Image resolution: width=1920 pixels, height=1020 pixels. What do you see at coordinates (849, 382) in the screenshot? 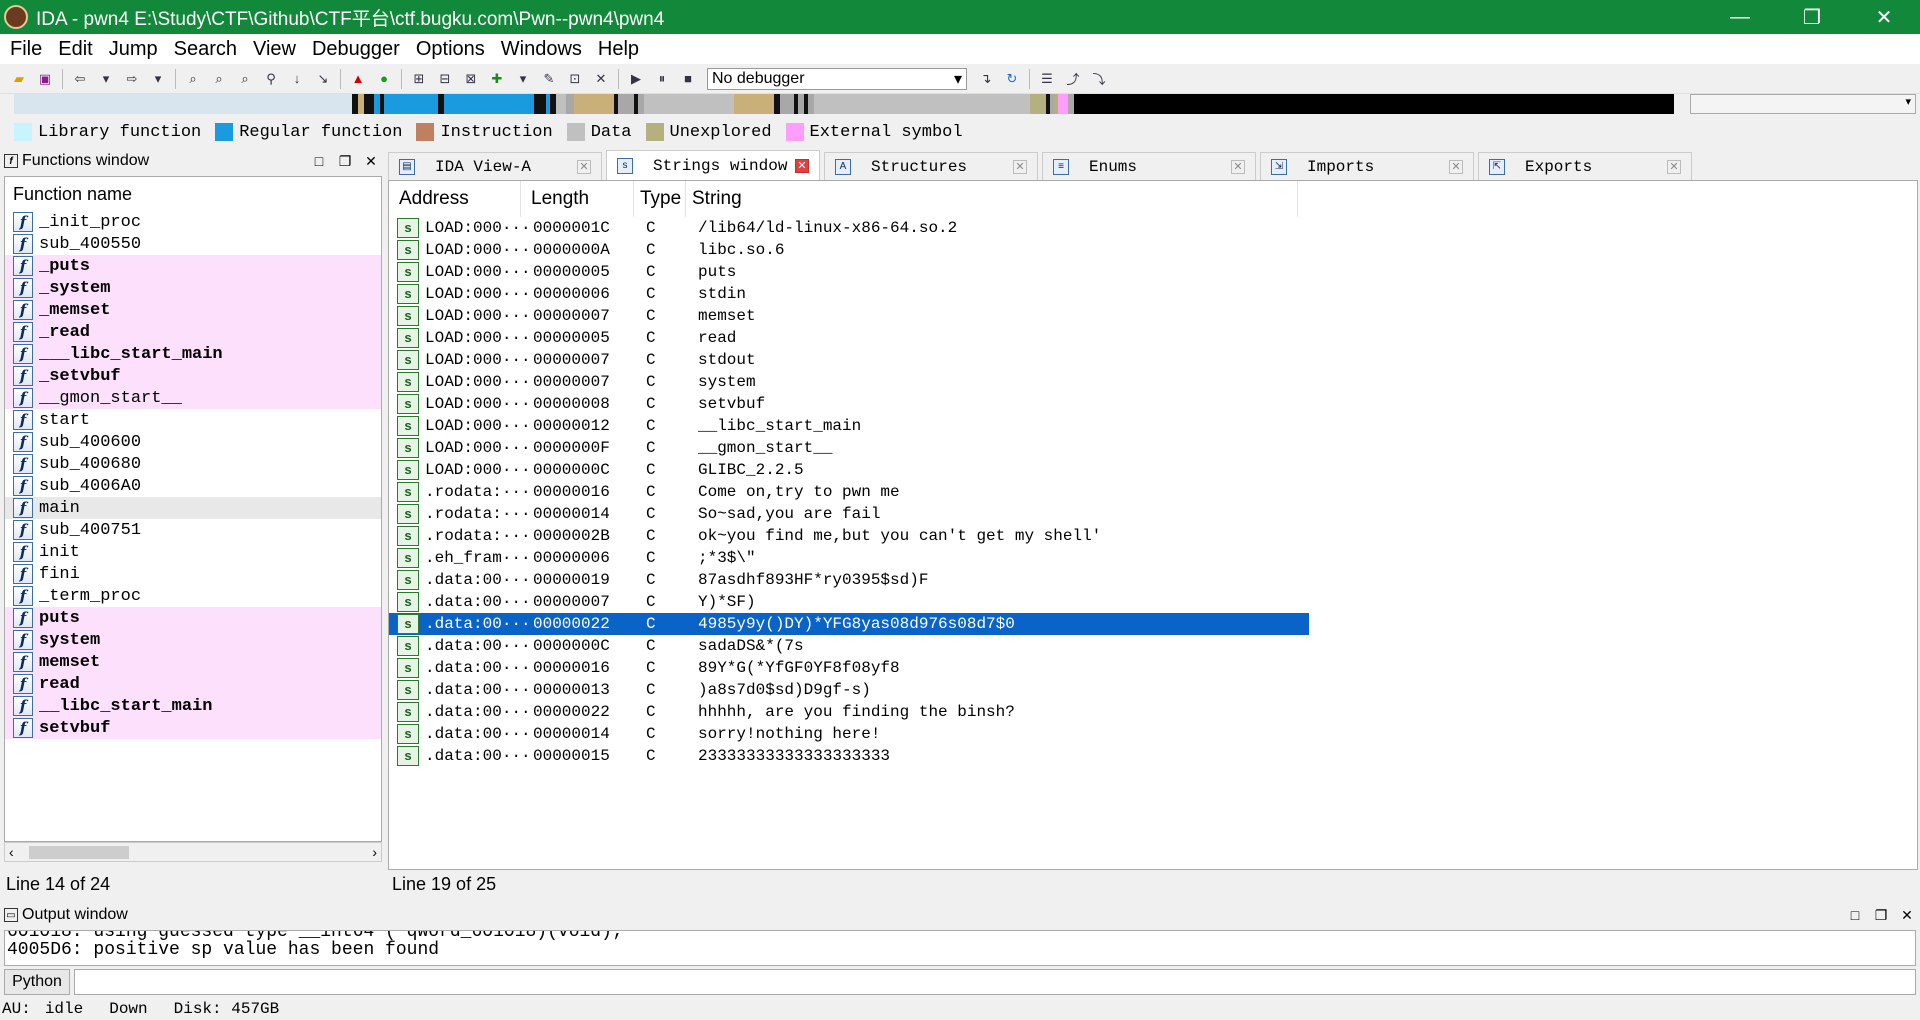
I see `string-row: s LOAD:000··· 00000007 Csystem` at bounding box center [849, 382].